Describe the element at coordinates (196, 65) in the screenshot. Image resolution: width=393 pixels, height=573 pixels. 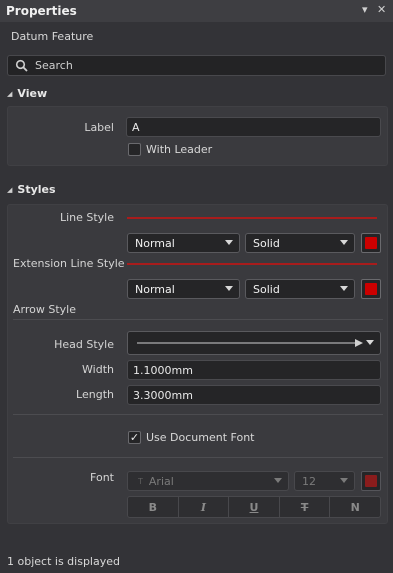
I see `search-box: Search` at that location.